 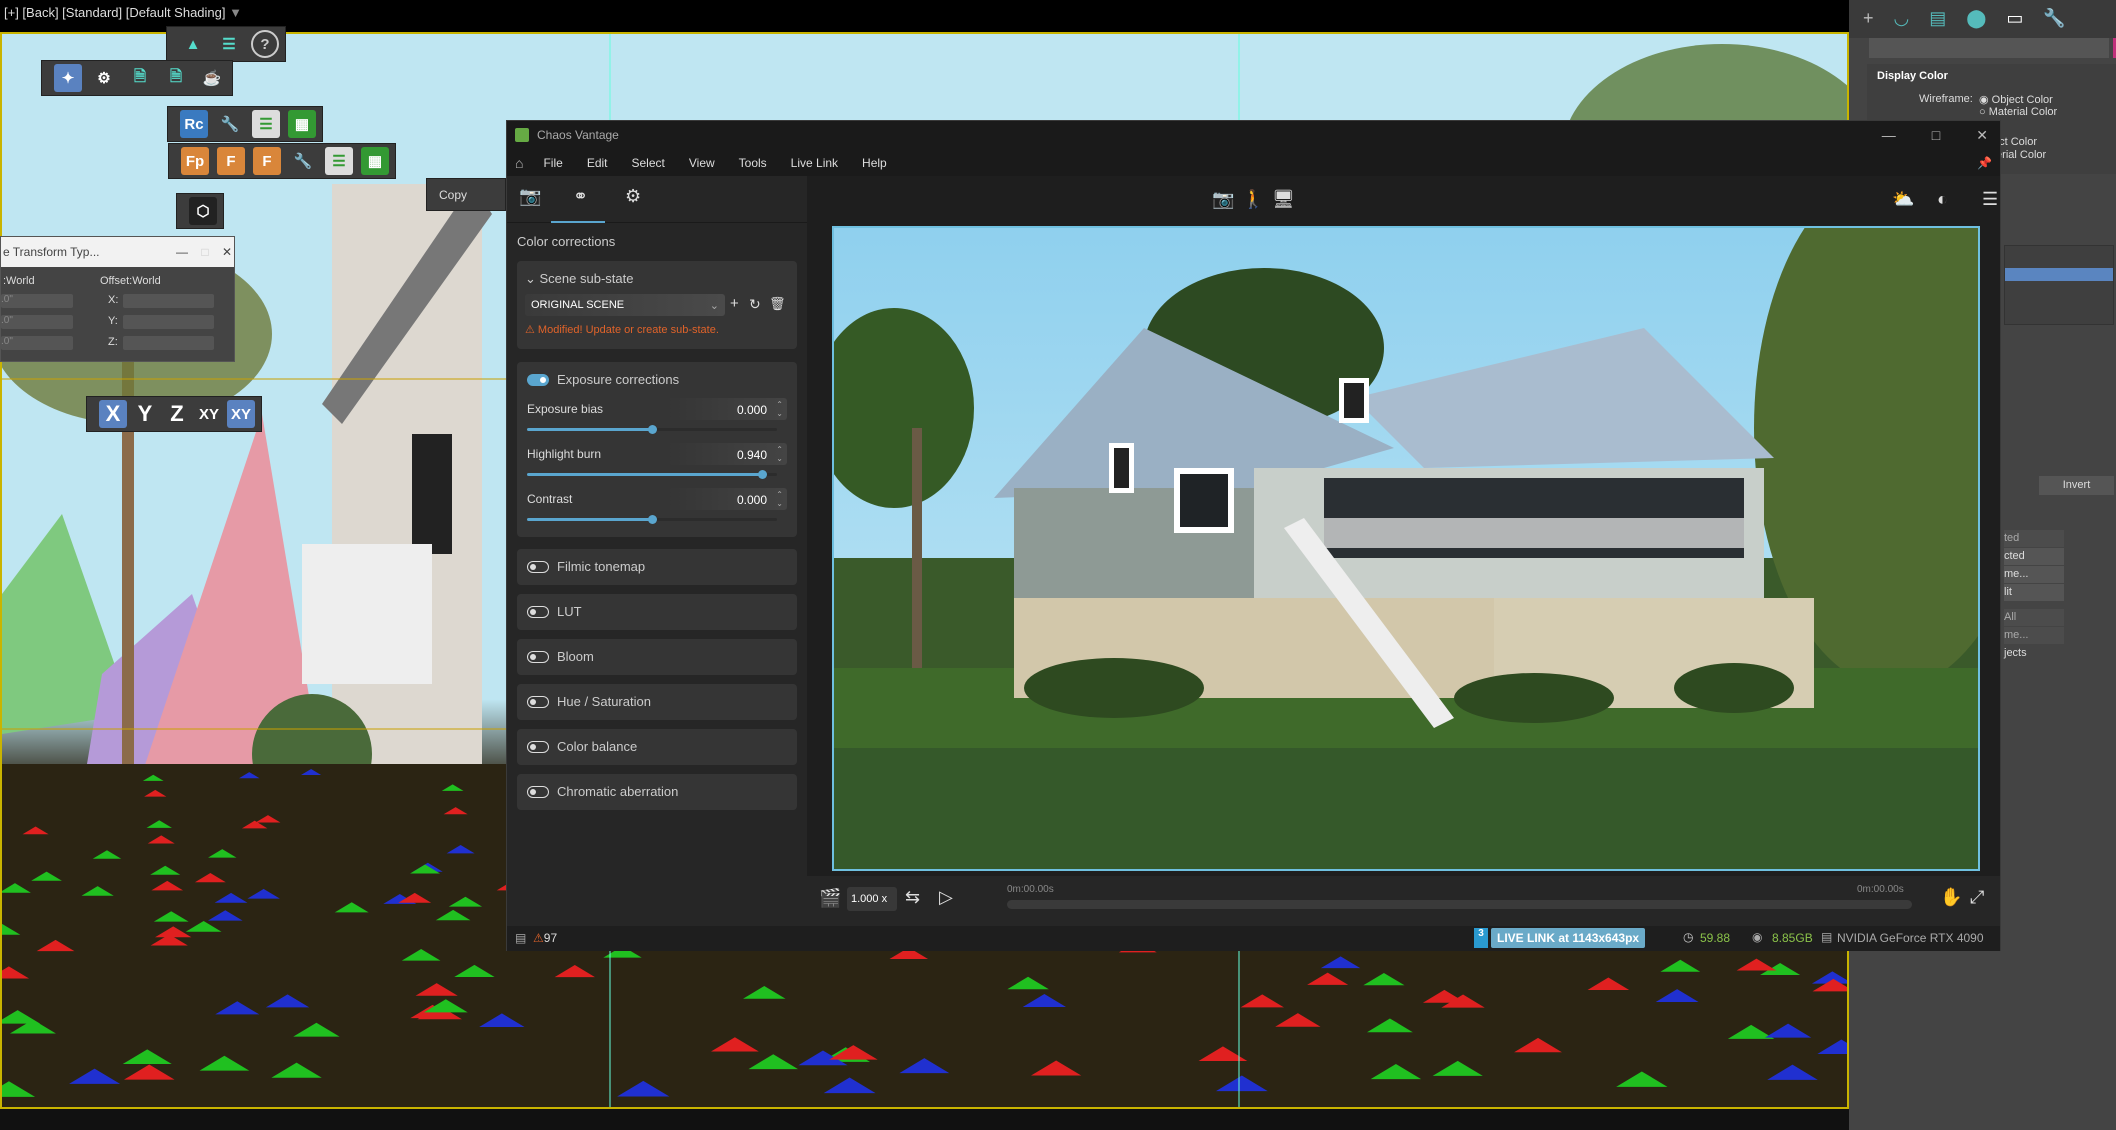 I want to click on window-titlebar: Chaos Vantage — □ ✕, so click(x=1253, y=135).